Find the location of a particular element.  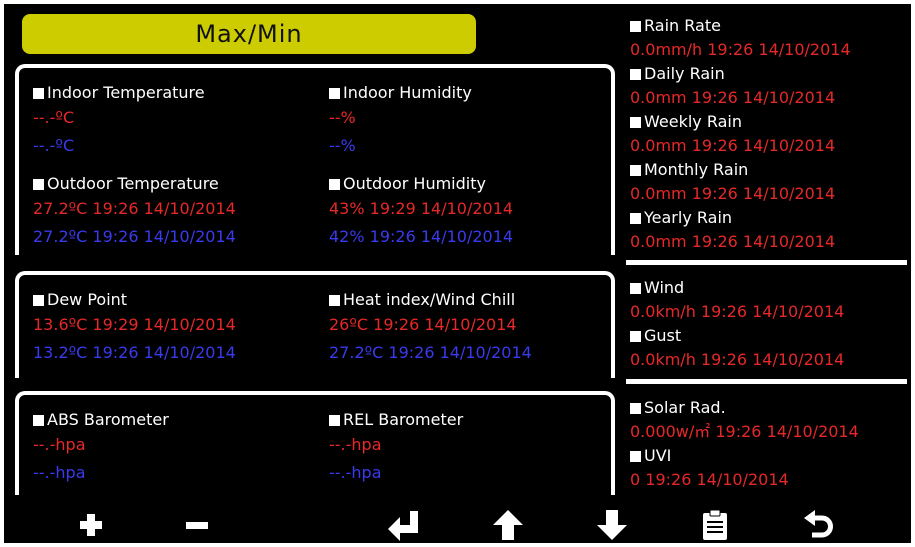

rel-barometer-max: --.-hpa is located at coordinates (355, 444).